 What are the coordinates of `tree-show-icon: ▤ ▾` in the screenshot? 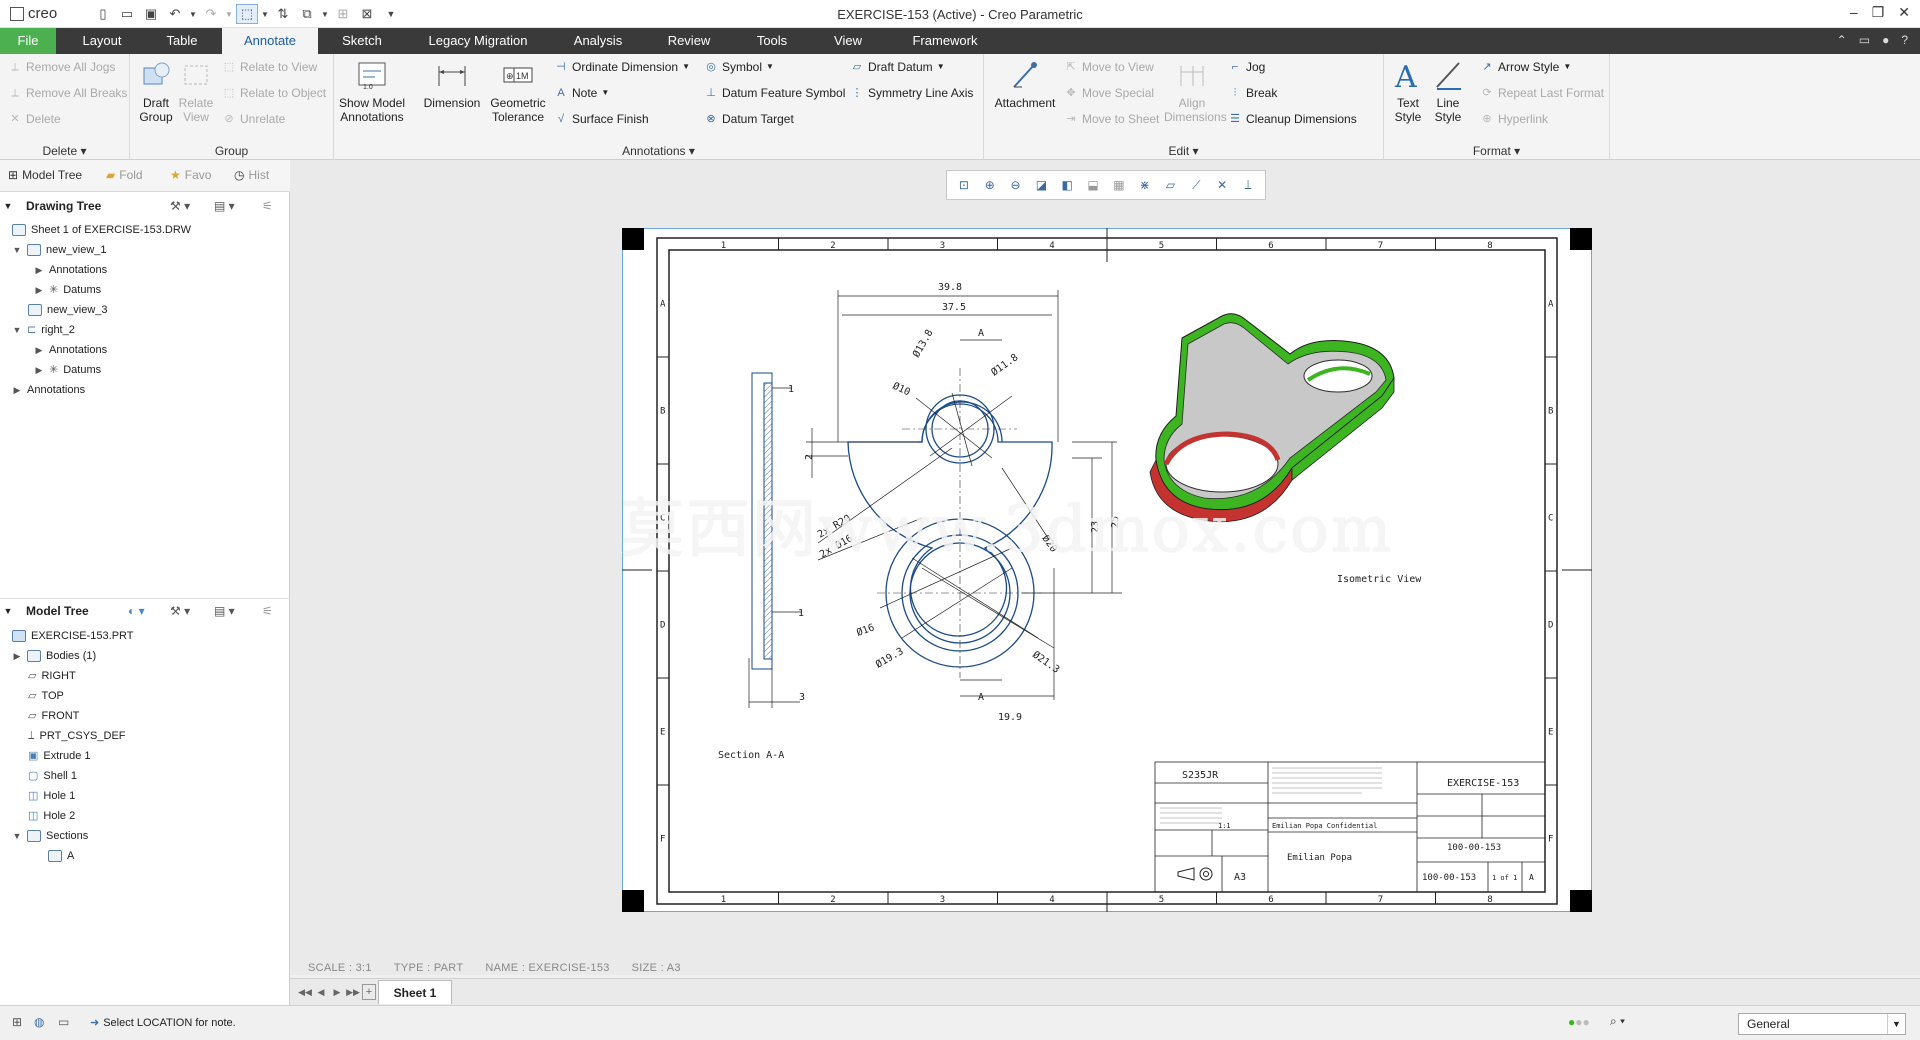 It's located at (224, 206).